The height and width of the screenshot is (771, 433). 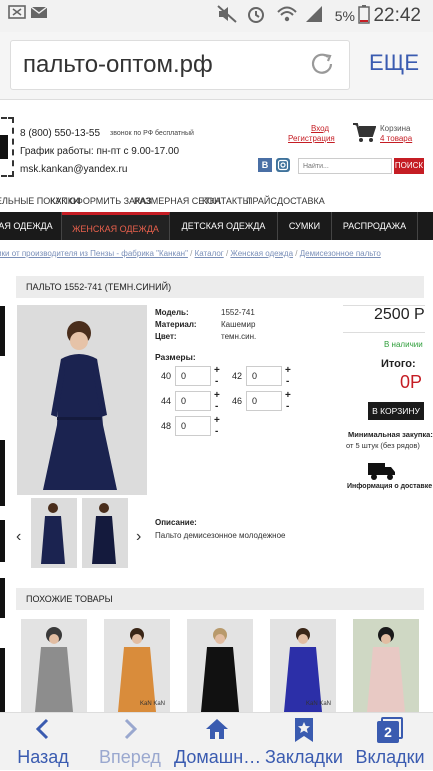 What do you see at coordinates (345, 166) in the screenshot?
I see `search-input` at bounding box center [345, 166].